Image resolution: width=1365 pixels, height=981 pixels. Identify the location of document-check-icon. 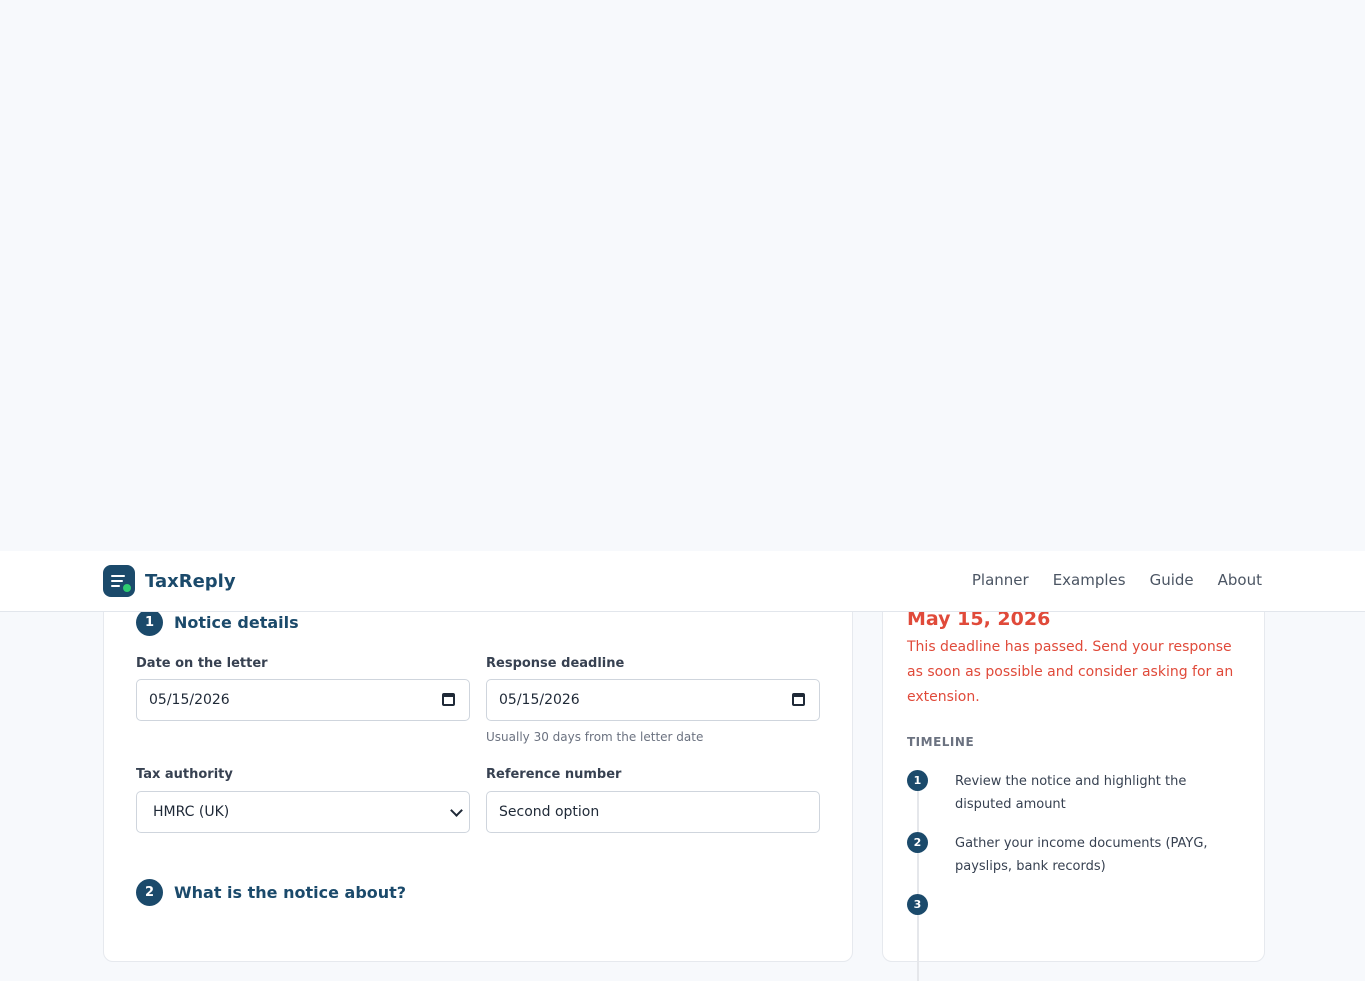
(119, 581).